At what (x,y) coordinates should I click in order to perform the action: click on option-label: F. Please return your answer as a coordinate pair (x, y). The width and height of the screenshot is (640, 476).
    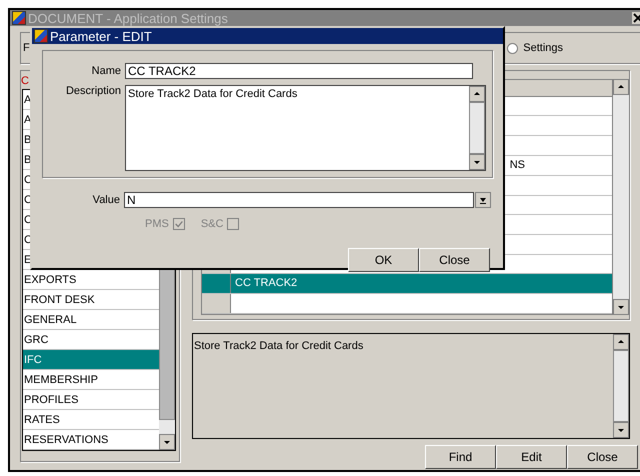
    Looking at the image, I should click on (26, 48).